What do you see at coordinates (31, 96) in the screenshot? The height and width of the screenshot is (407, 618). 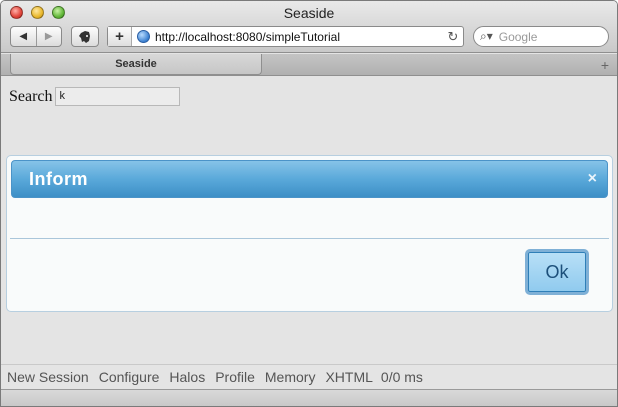 I see `search-label: Search` at bounding box center [31, 96].